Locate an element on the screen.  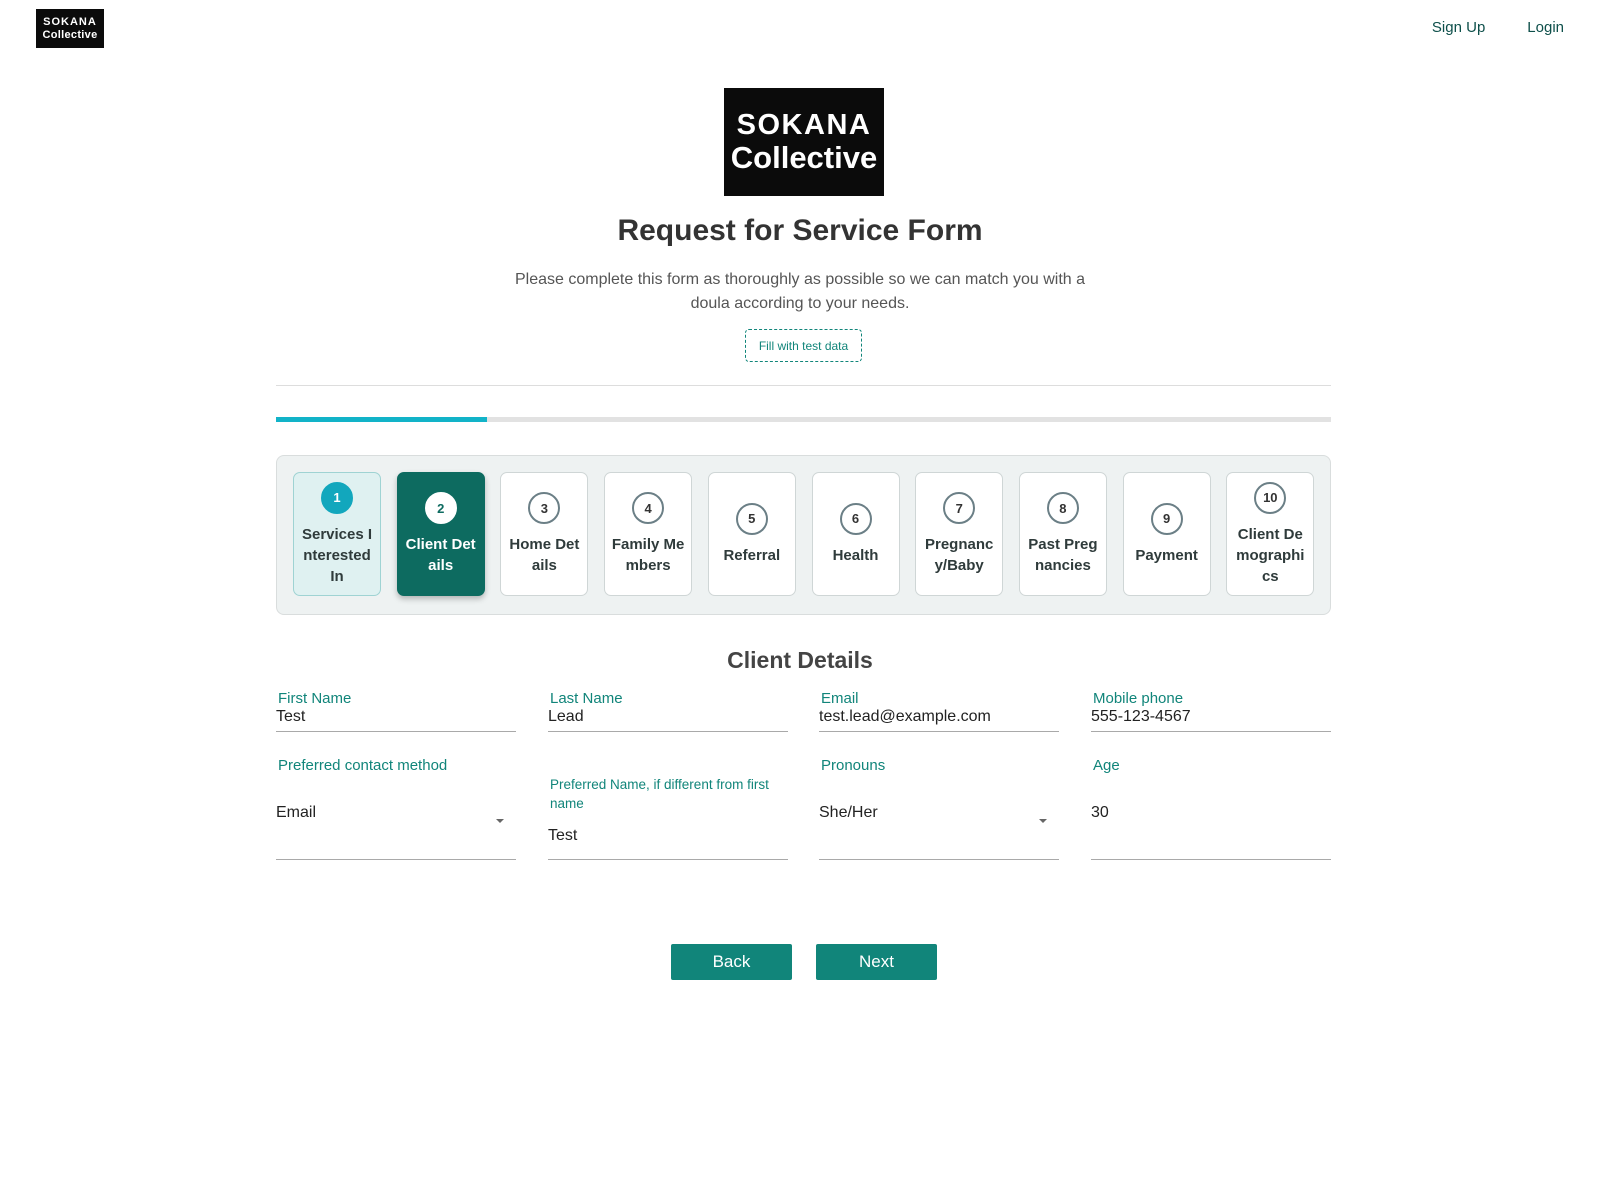
email-field: Email is located at coordinates (939, 711).